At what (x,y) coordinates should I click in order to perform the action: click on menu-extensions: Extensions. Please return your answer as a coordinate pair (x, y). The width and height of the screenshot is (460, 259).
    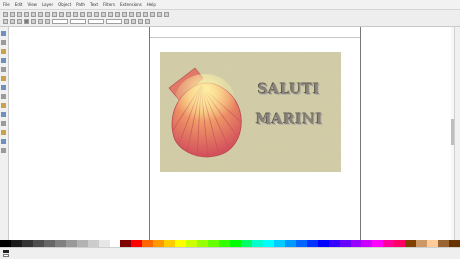
    Looking at the image, I should click on (131, 4).